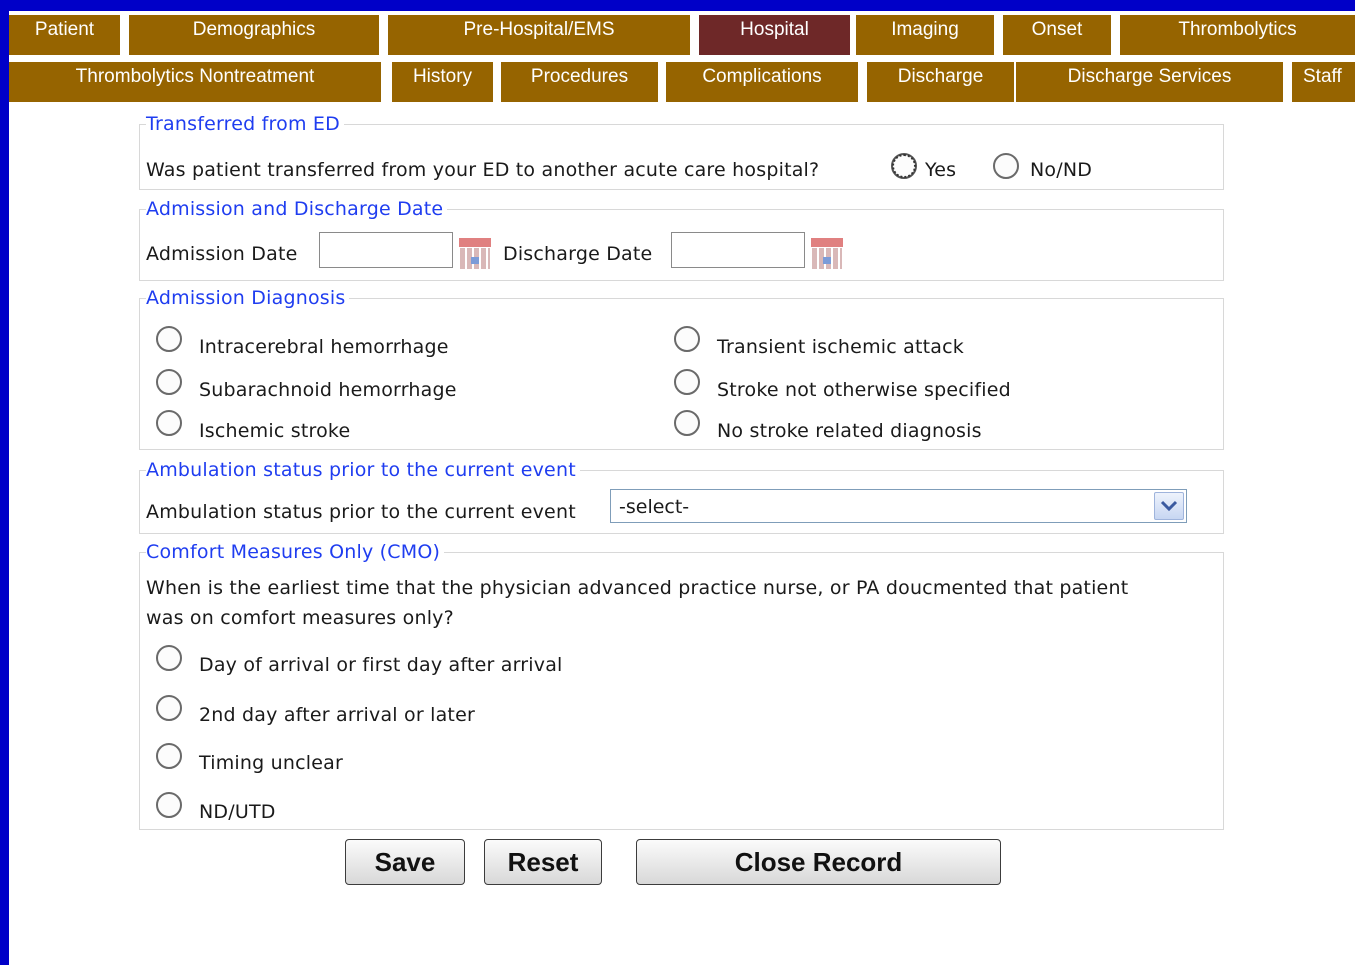  I want to click on transferred-no-radio, so click(1006, 166).